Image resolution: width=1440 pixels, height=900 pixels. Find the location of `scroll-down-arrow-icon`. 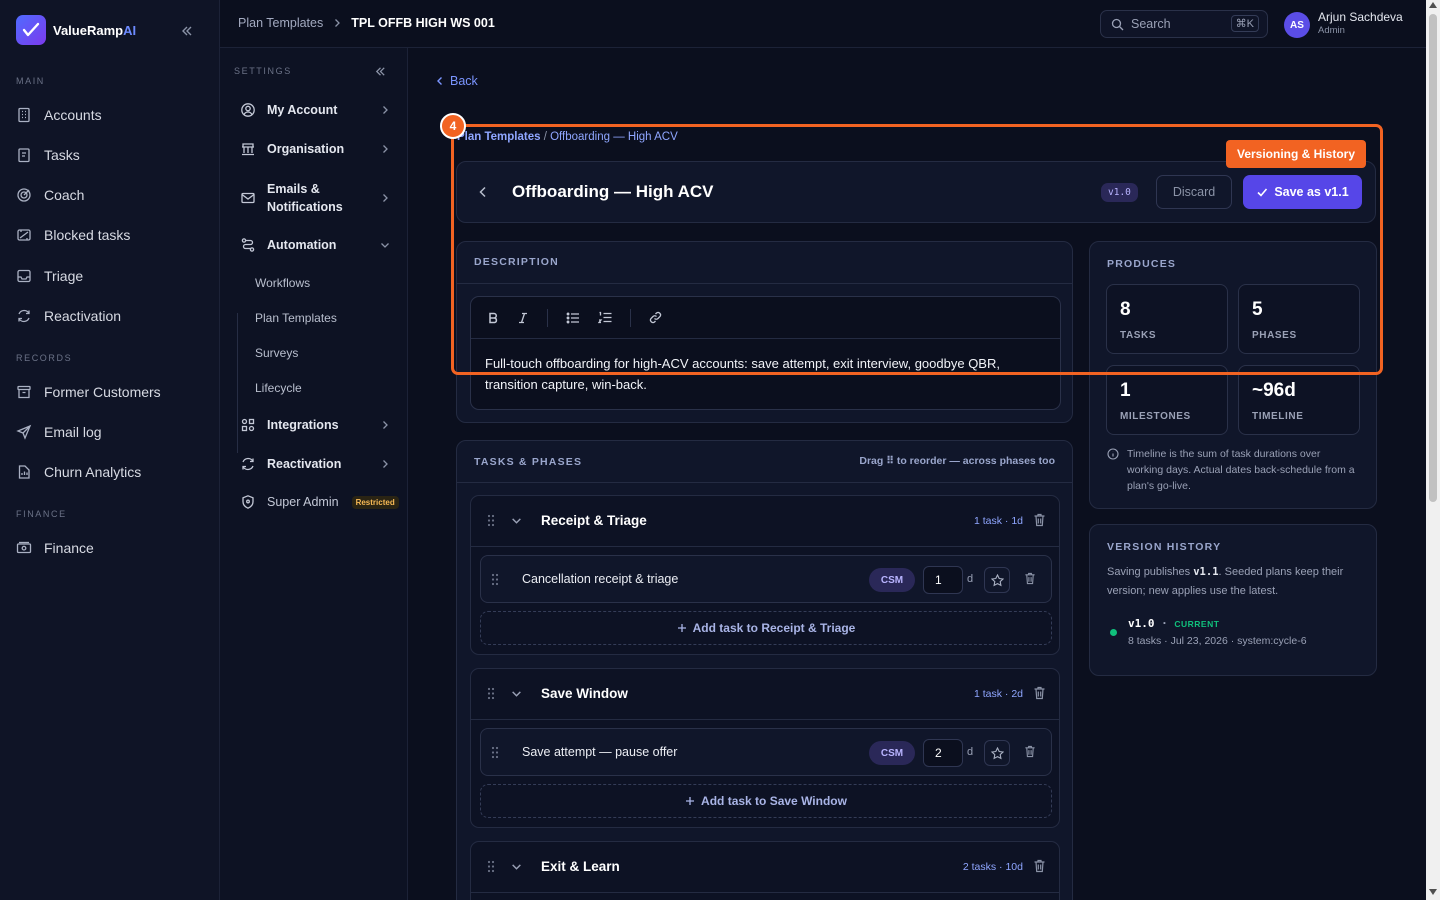

scroll-down-arrow-icon is located at coordinates (1433, 892).